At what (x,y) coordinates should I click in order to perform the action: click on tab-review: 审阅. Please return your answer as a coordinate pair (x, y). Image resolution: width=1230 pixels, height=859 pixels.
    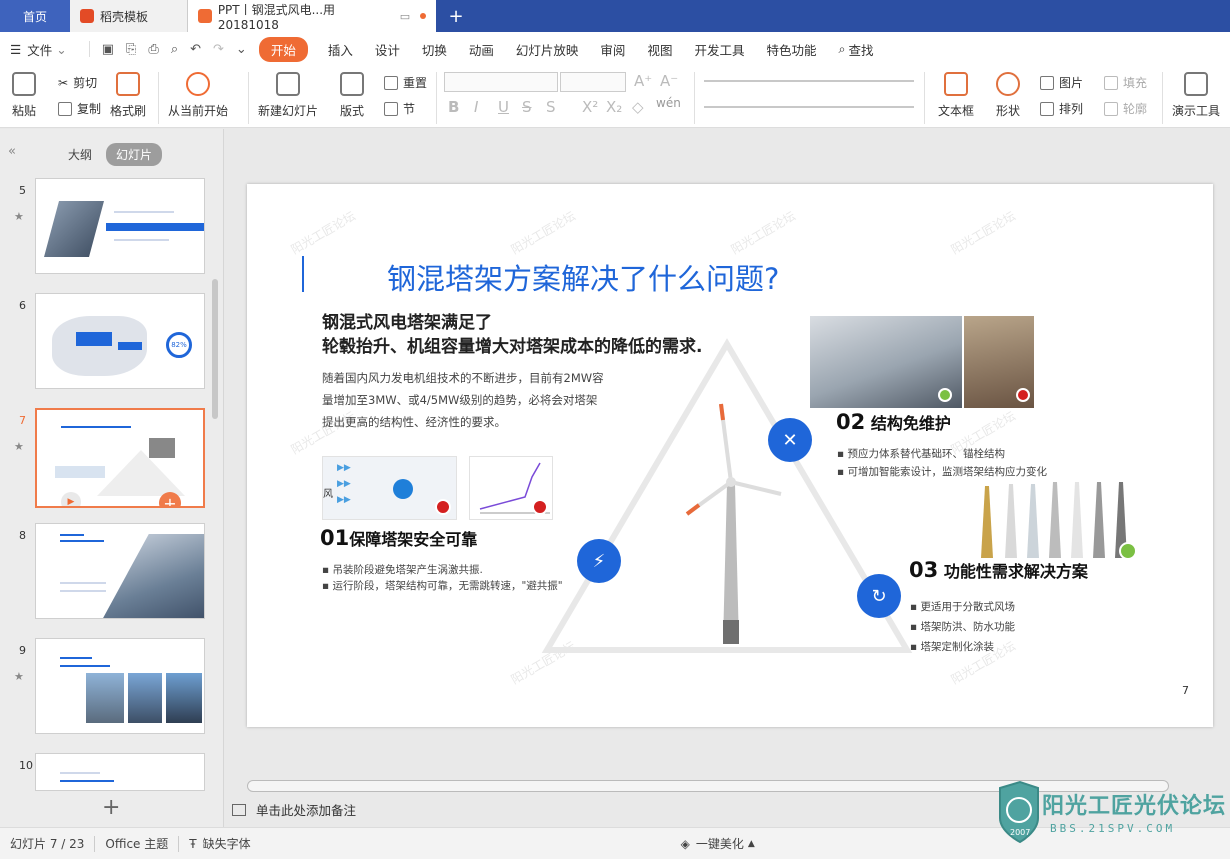
    Looking at the image, I should click on (612, 49).